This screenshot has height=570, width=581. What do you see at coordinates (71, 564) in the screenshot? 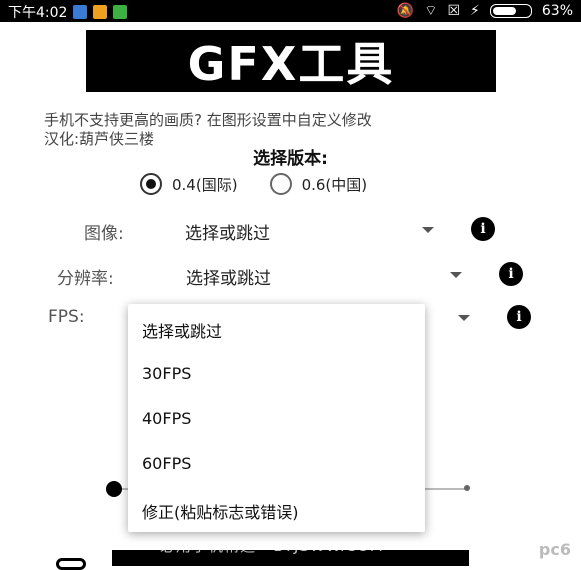
I see `toggle-switch` at bounding box center [71, 564].